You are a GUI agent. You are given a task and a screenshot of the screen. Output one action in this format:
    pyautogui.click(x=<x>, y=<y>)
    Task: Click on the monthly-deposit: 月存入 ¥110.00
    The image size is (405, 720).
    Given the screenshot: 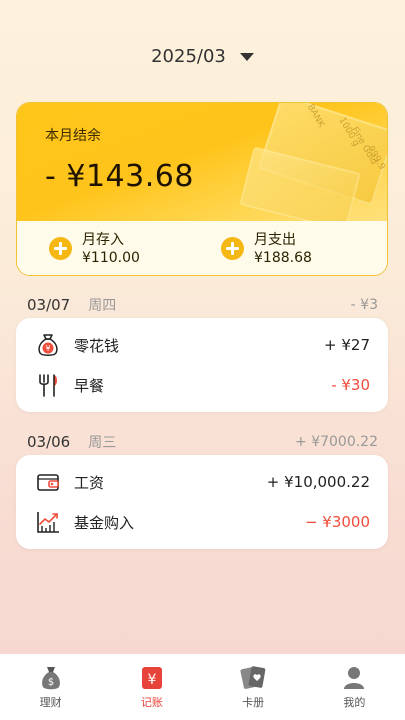 What is the action you would take?
    pyautogui.click(x=94, y=249)
    